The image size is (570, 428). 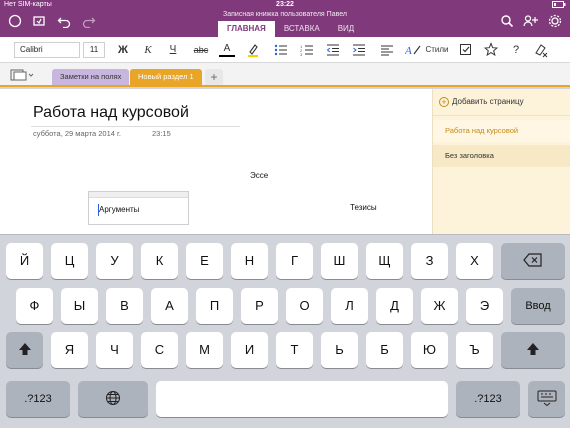 What do you see at coordinates (79, 306) in the screenshot?
I see `key: Ы` at bounding box center [79, 306].